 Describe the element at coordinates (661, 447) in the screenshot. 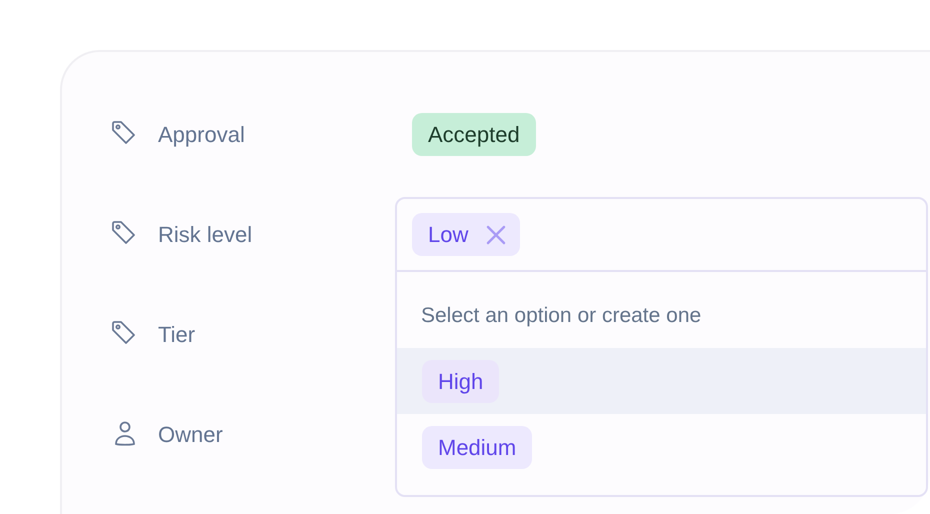

I see `option-row: Medium` at that location.